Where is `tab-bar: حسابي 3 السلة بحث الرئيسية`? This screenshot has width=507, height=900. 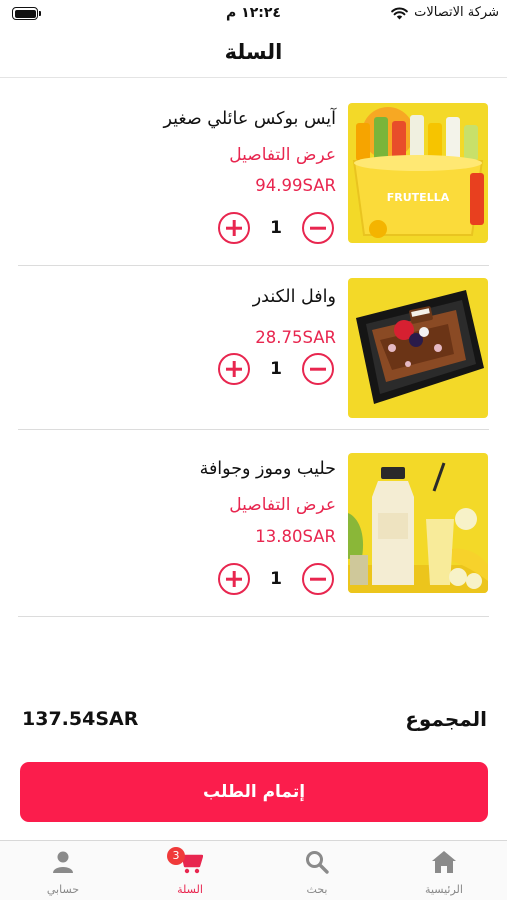 tab-bar: حسابي 3 السلة بحث الرئيسية is located at coordinates (253, 870).